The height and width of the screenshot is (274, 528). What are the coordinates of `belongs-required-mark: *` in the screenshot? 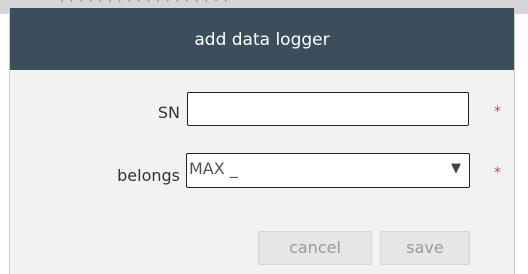 It's located at (497, 173).